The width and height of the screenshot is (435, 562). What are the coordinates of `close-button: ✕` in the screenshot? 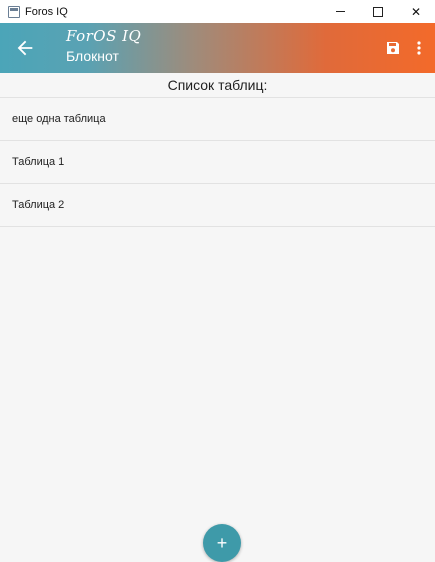 It's located at (416, 11).